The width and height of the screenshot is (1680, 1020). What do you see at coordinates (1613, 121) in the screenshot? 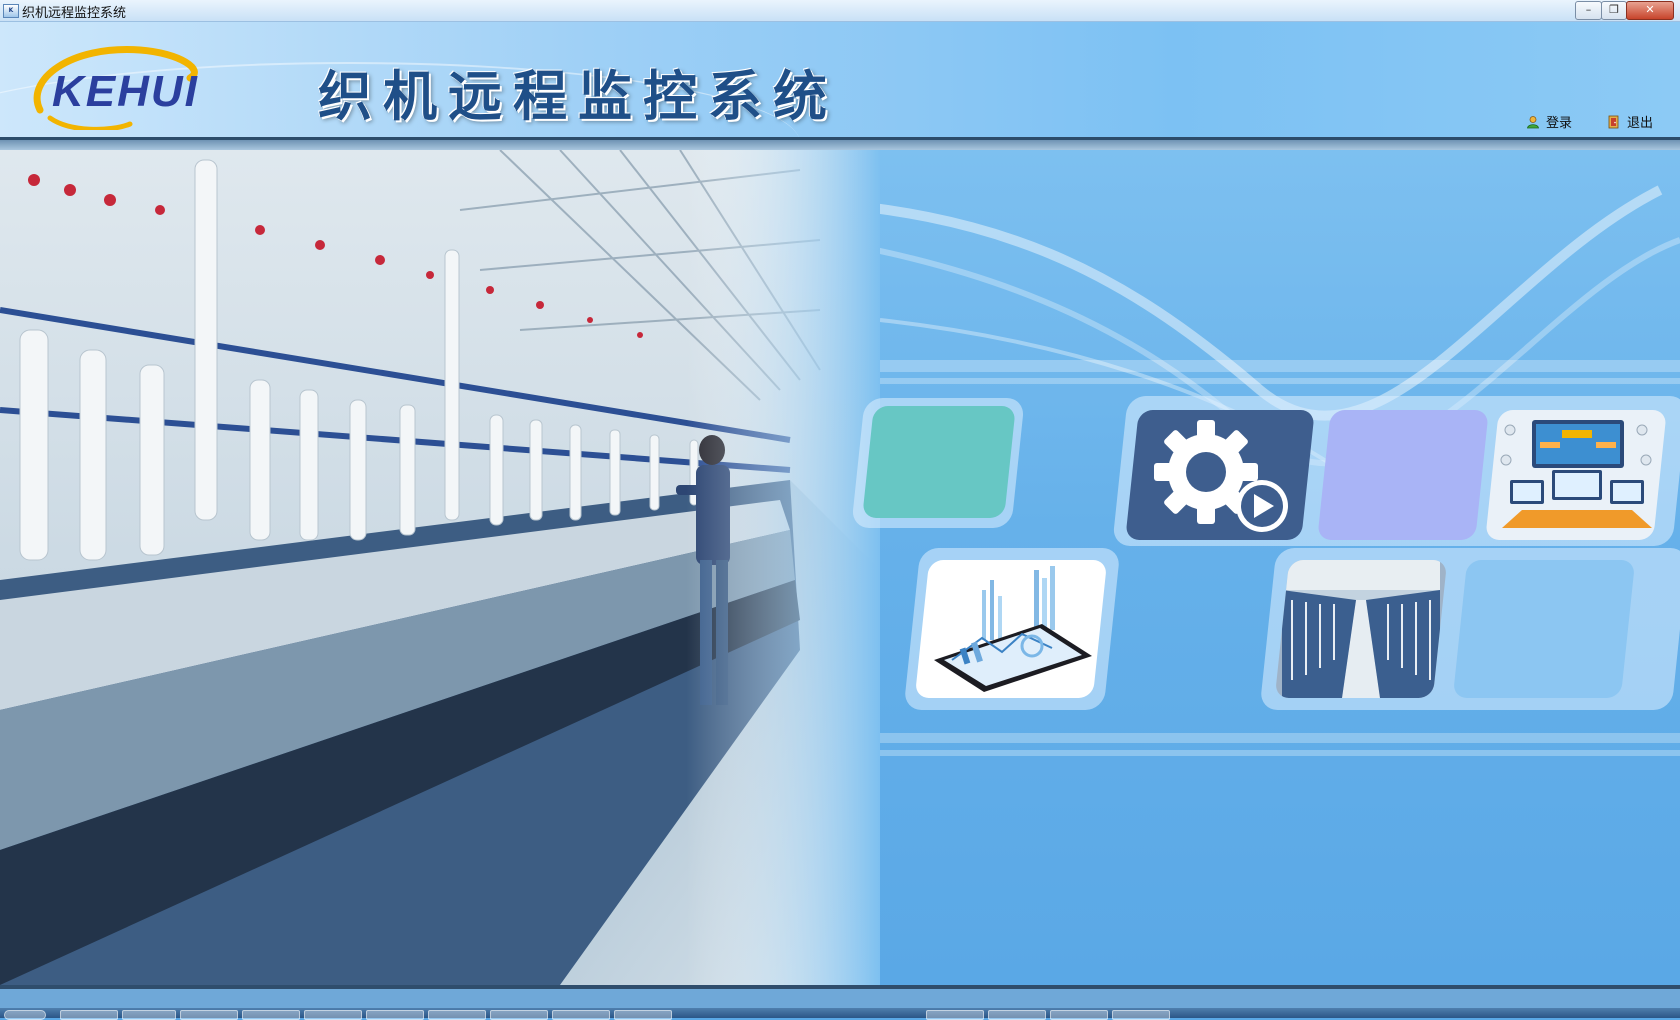
I see `exit-door-icon` at bounding box center [1613, 121].